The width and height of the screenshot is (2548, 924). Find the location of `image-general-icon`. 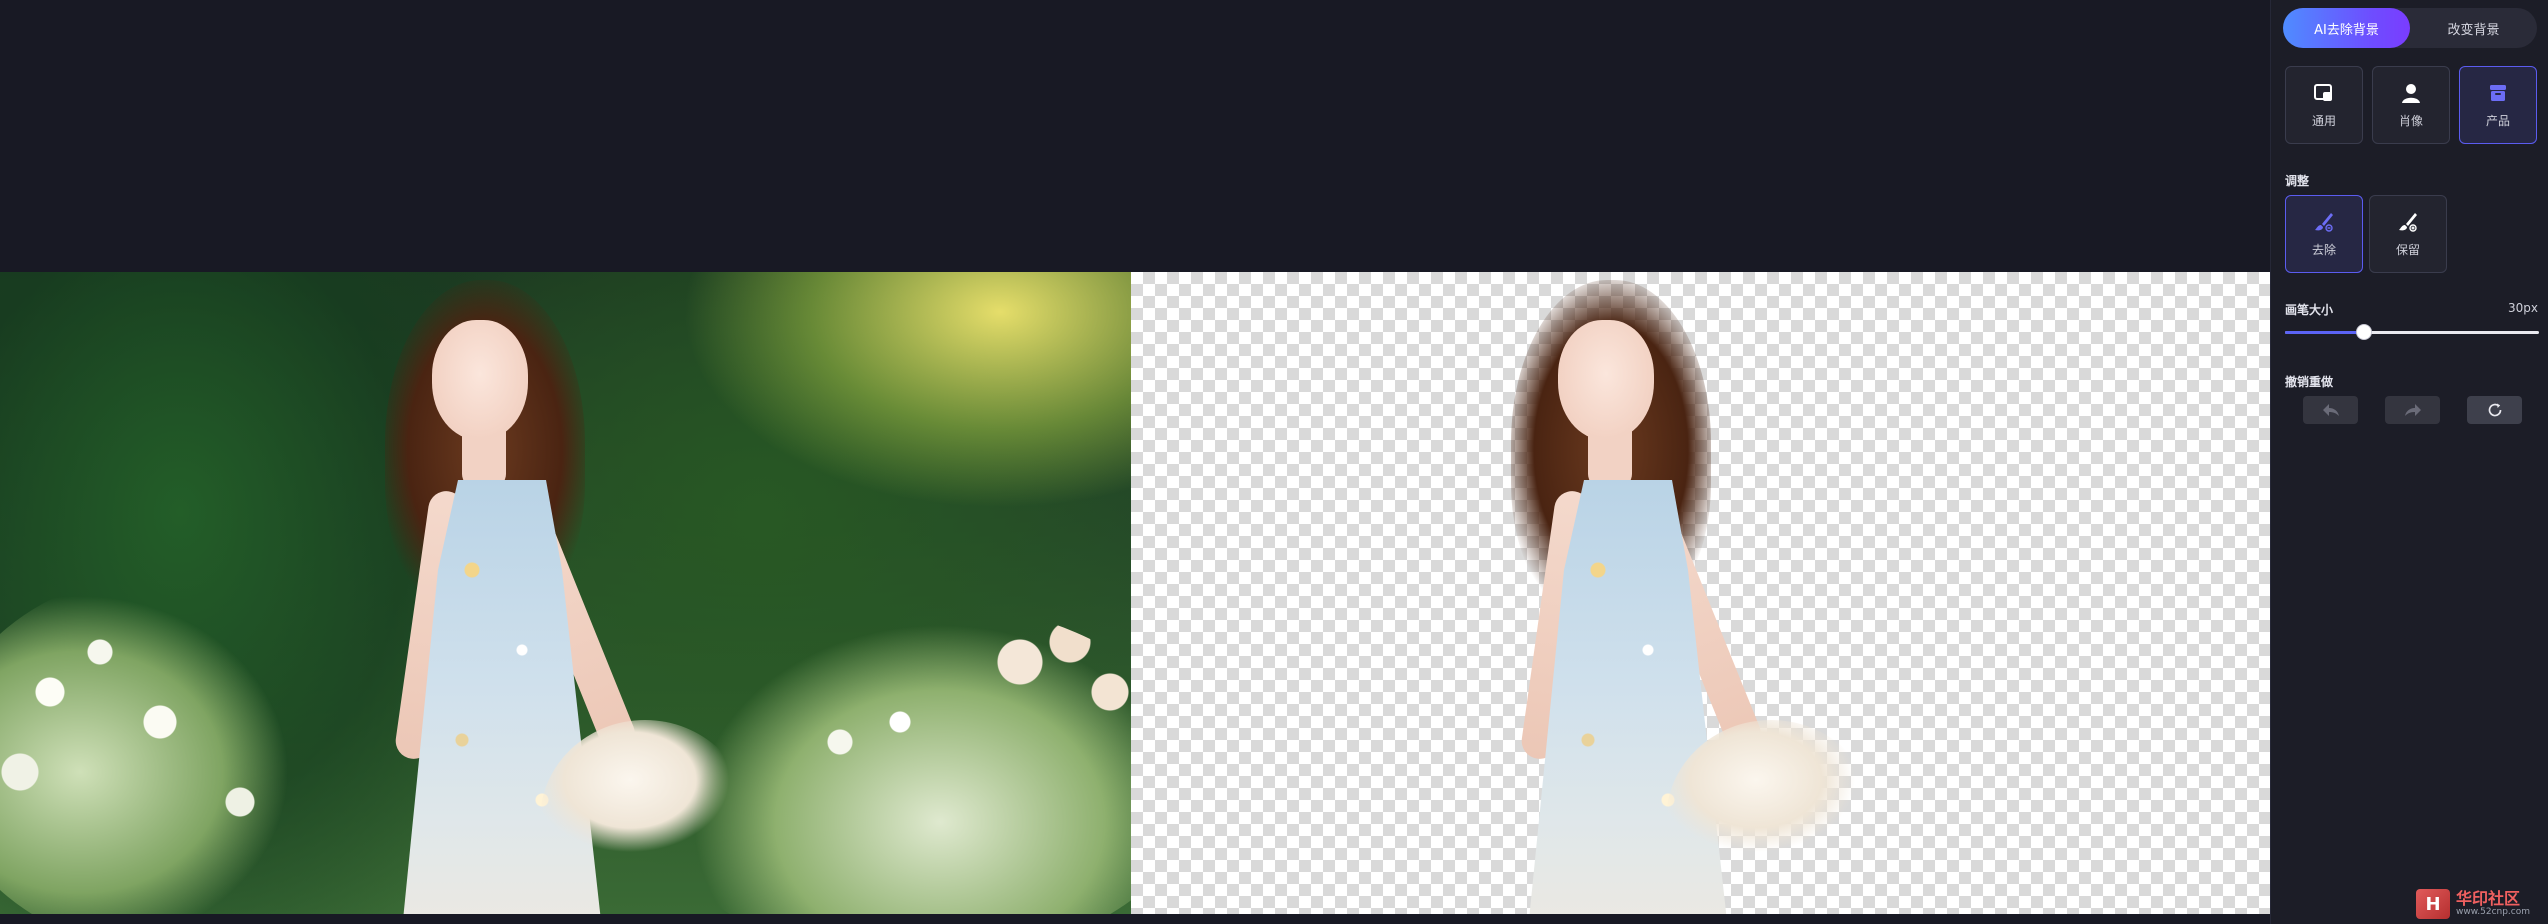

image-general-icon is located at coordinates (2323, 92).